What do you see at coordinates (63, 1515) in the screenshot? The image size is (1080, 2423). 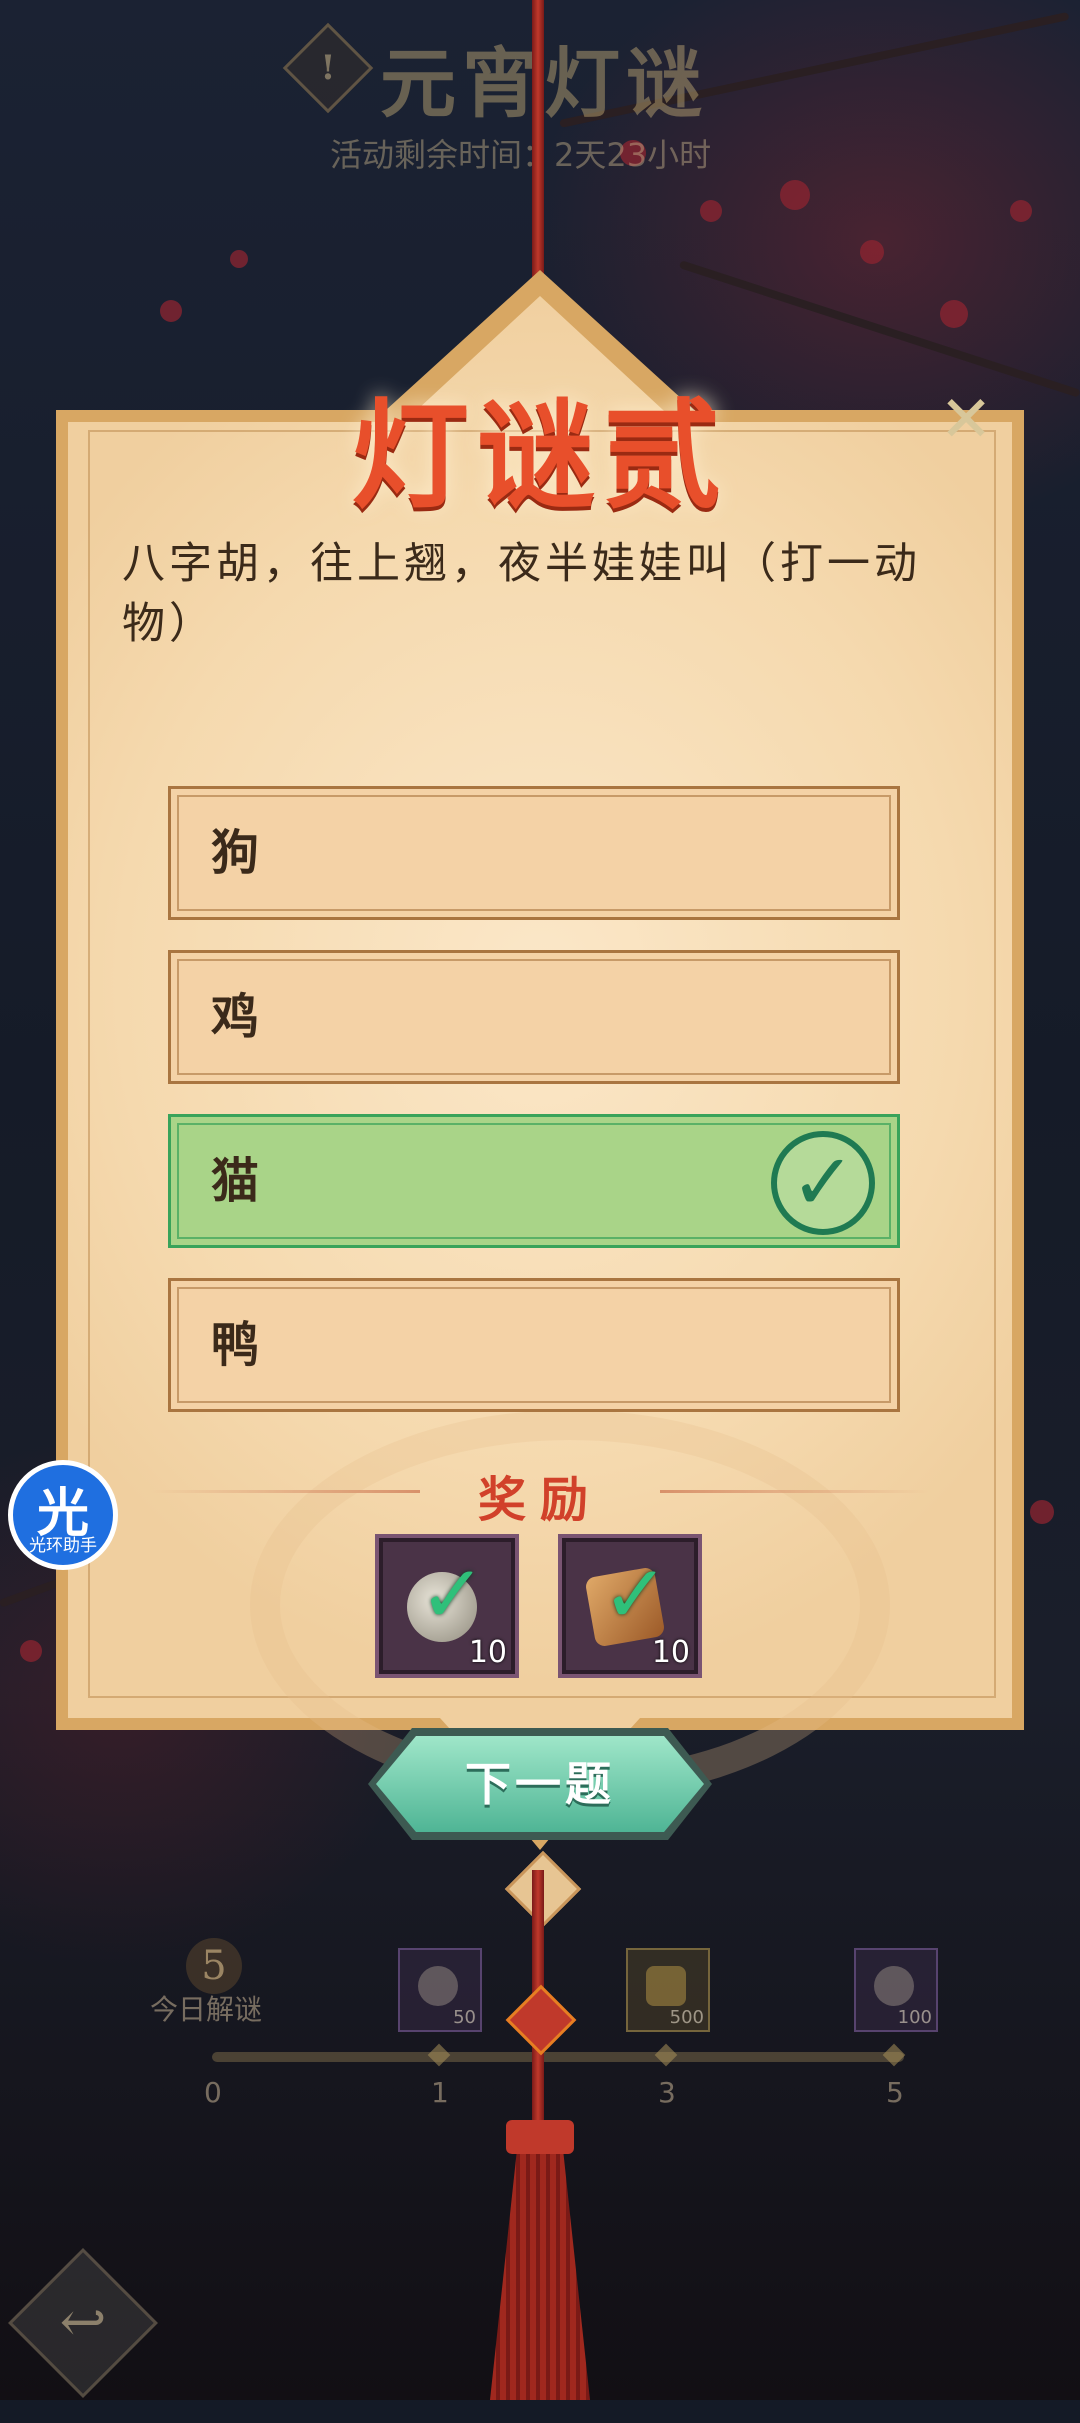 I see `assistant-floating-button: 光 光环助手` at bounding box center [63, 1515].